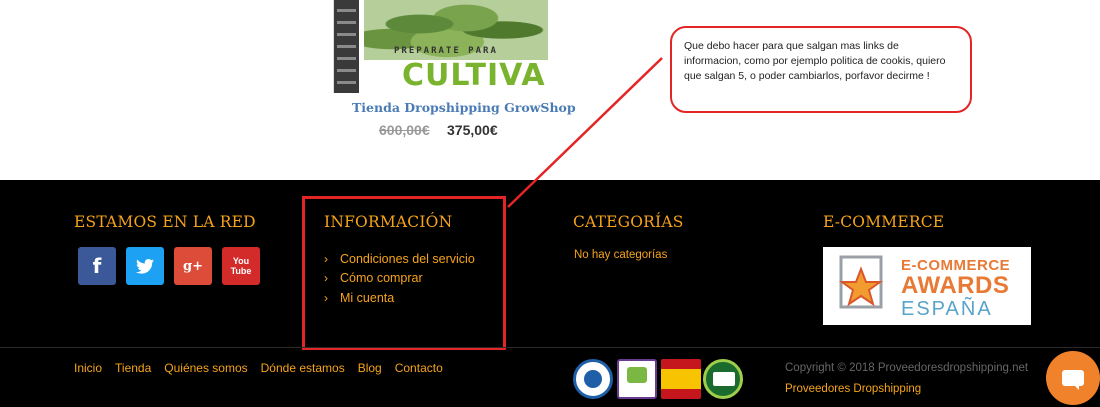  What do you see at coordinates (346, 46) in the screenshot?
I see `image-sidebar` at bounding box center [346, 46].